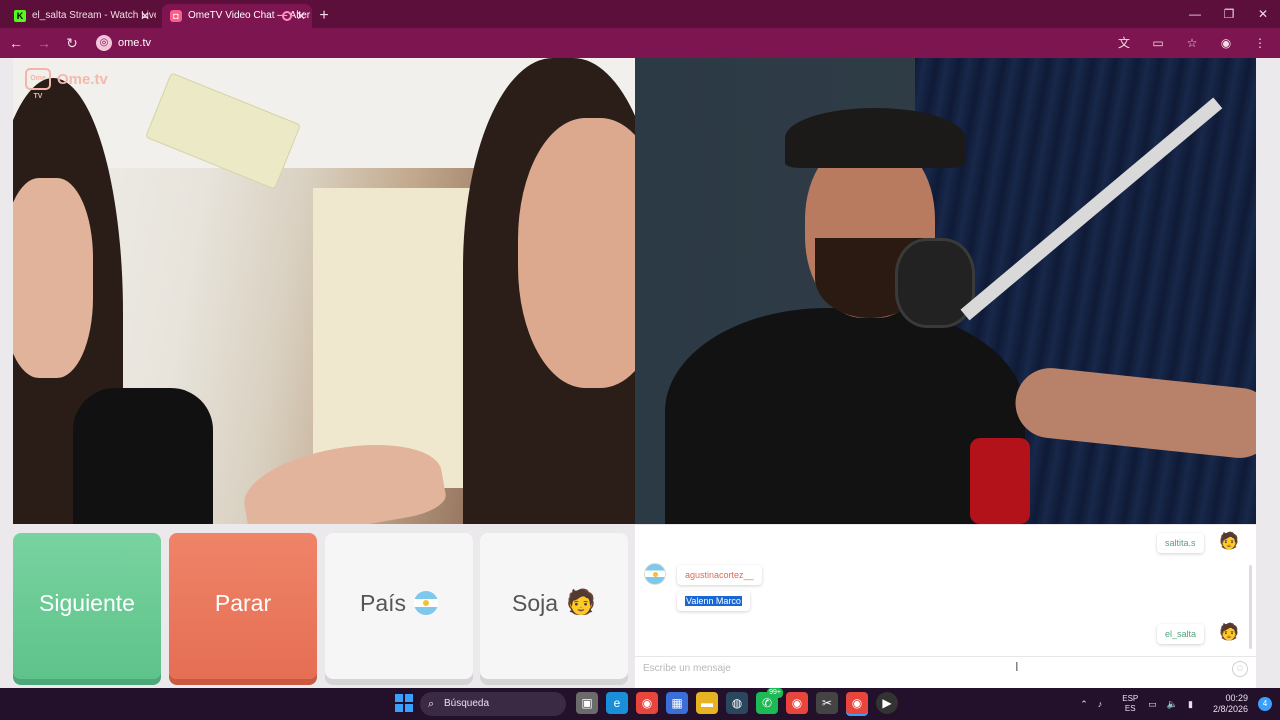  I want to click on minimize-icon: —, so click(1195, 14).